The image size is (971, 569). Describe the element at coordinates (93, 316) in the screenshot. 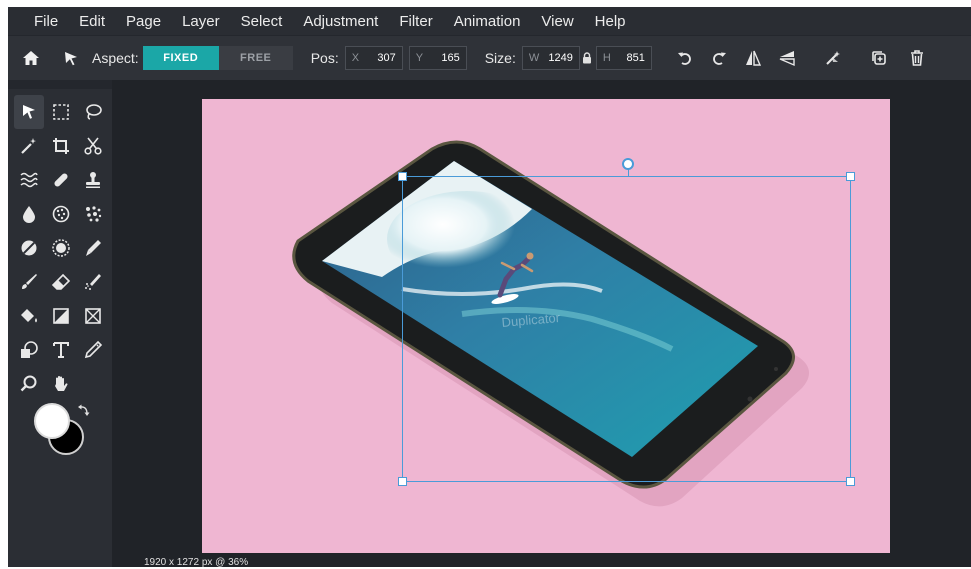

I see `frame-tool` at that location.